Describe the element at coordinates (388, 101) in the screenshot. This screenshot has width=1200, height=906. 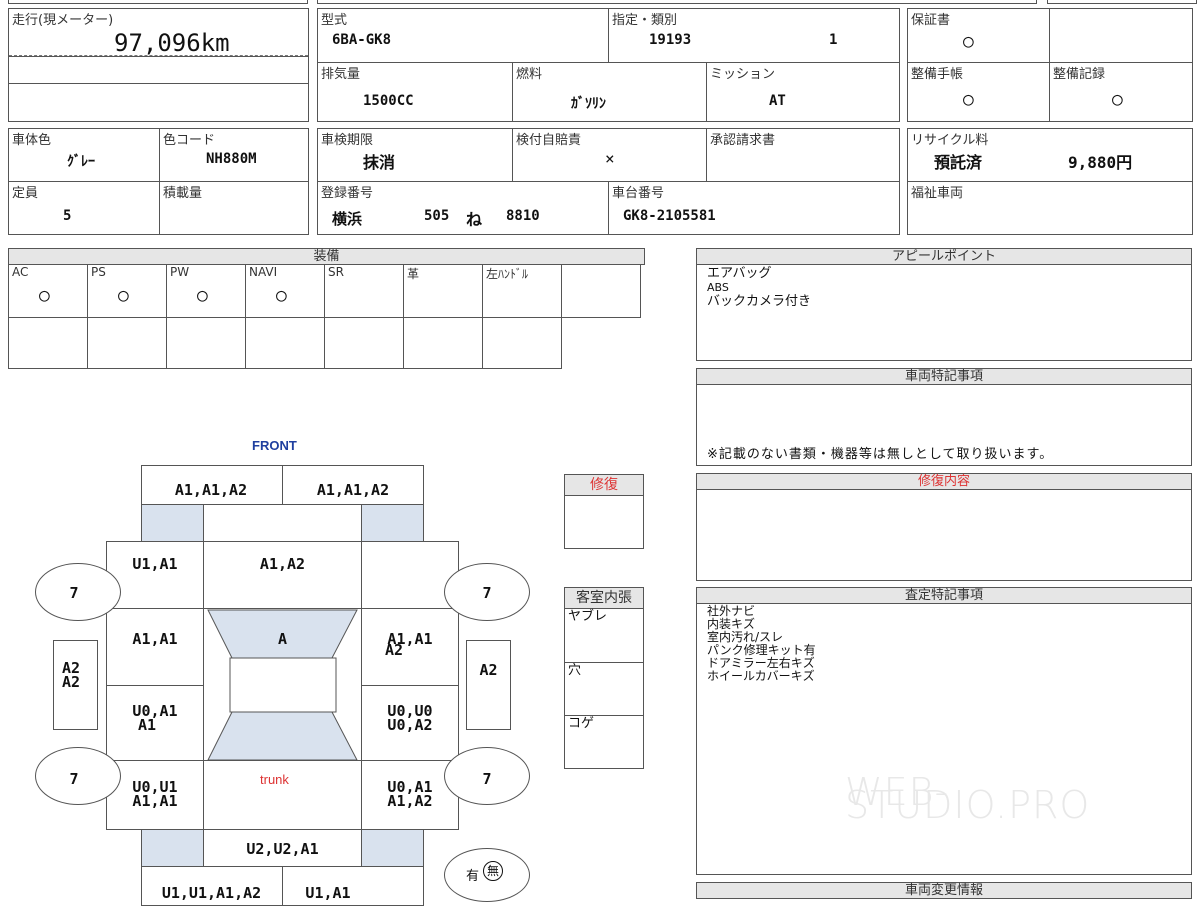
I see `displacement-value: 1500CC` at that location.